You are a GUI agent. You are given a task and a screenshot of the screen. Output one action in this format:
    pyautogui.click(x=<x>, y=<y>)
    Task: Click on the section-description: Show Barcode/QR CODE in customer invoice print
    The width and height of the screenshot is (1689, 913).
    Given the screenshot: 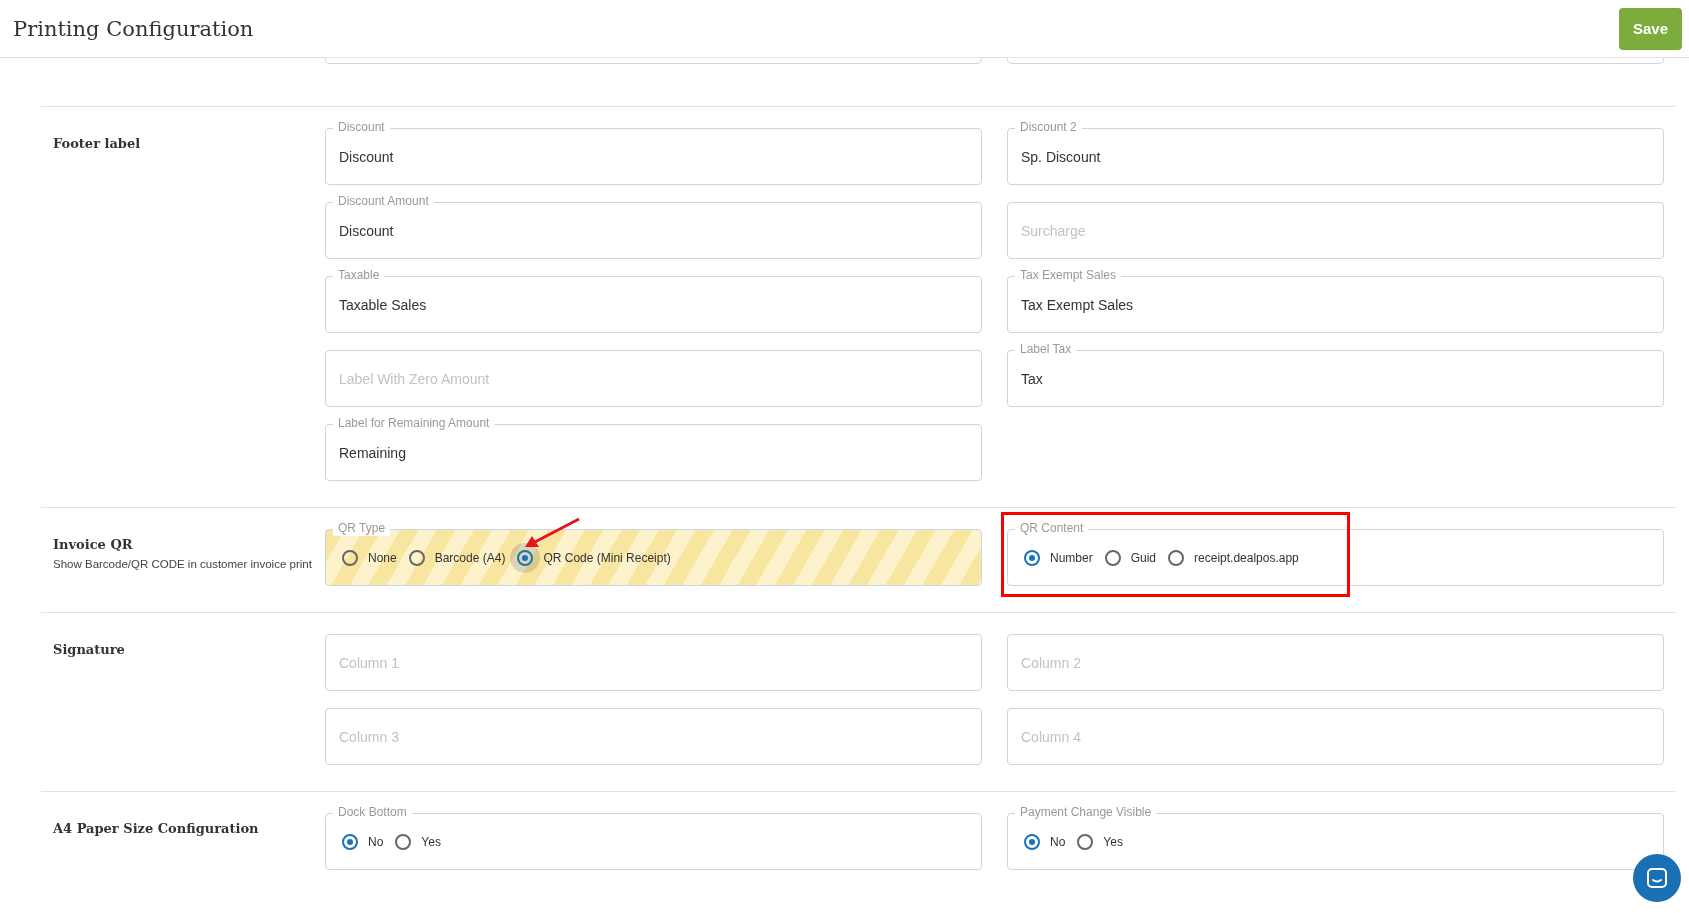 What is the action you would take?
    pyautogui.click(x=183, y=564)
    